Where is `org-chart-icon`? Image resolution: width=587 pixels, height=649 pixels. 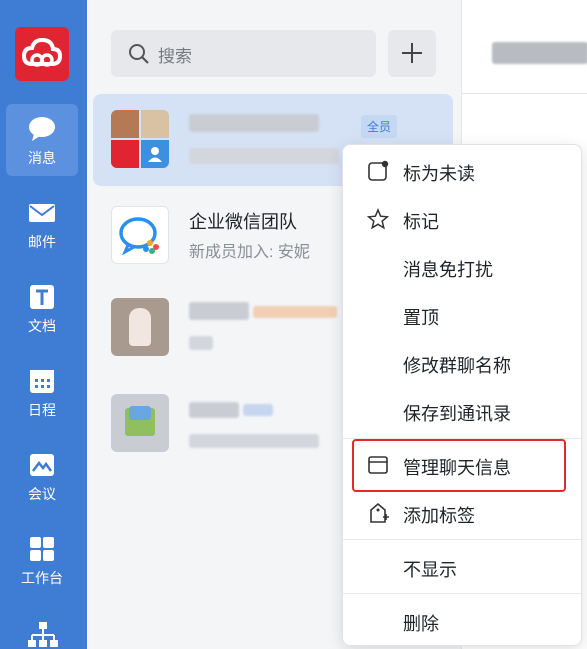 org-chart-icon is located at coordinates (43, 634).